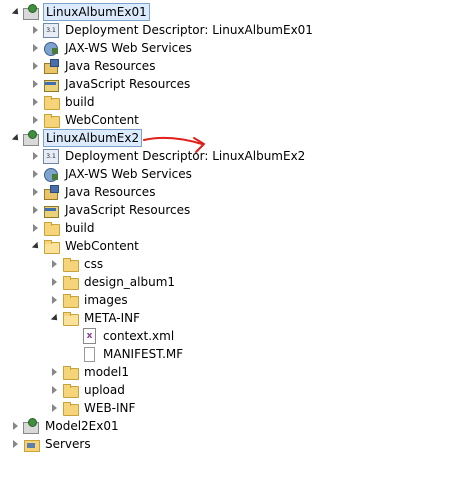 The height and width of the screenshot is (497, 454). I want to click on tree-item-meta-inf: META-INF, so click(95, 318).